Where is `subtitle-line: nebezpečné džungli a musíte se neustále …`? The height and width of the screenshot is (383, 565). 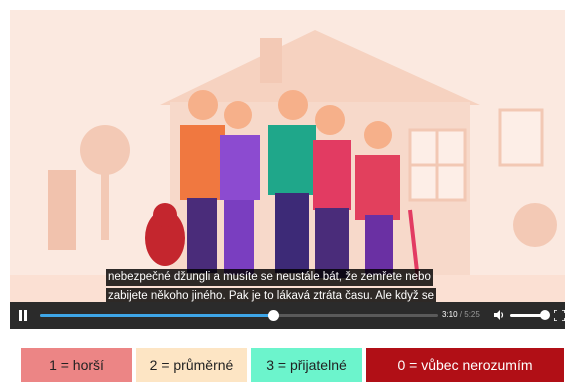 subtitle-line: nebezpečné džungli a musíte se neustále … is located at coordinates (269, 277).